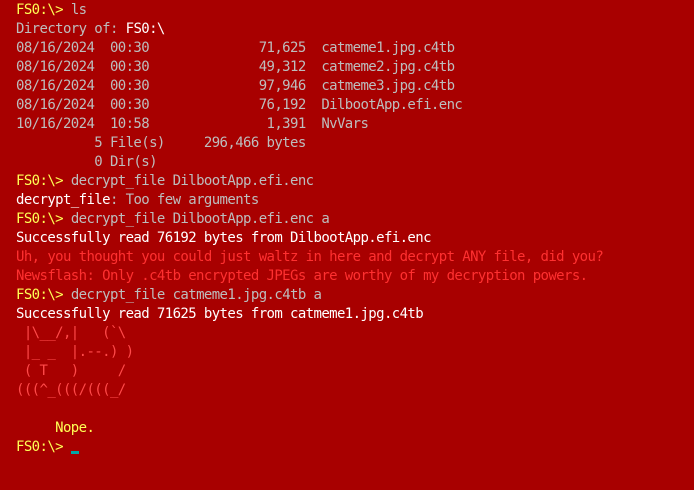 This screenshot has width=694, height=490. I want to click on terminal-line-directory-header: Directory of: FS0:\, so click(347, 29).